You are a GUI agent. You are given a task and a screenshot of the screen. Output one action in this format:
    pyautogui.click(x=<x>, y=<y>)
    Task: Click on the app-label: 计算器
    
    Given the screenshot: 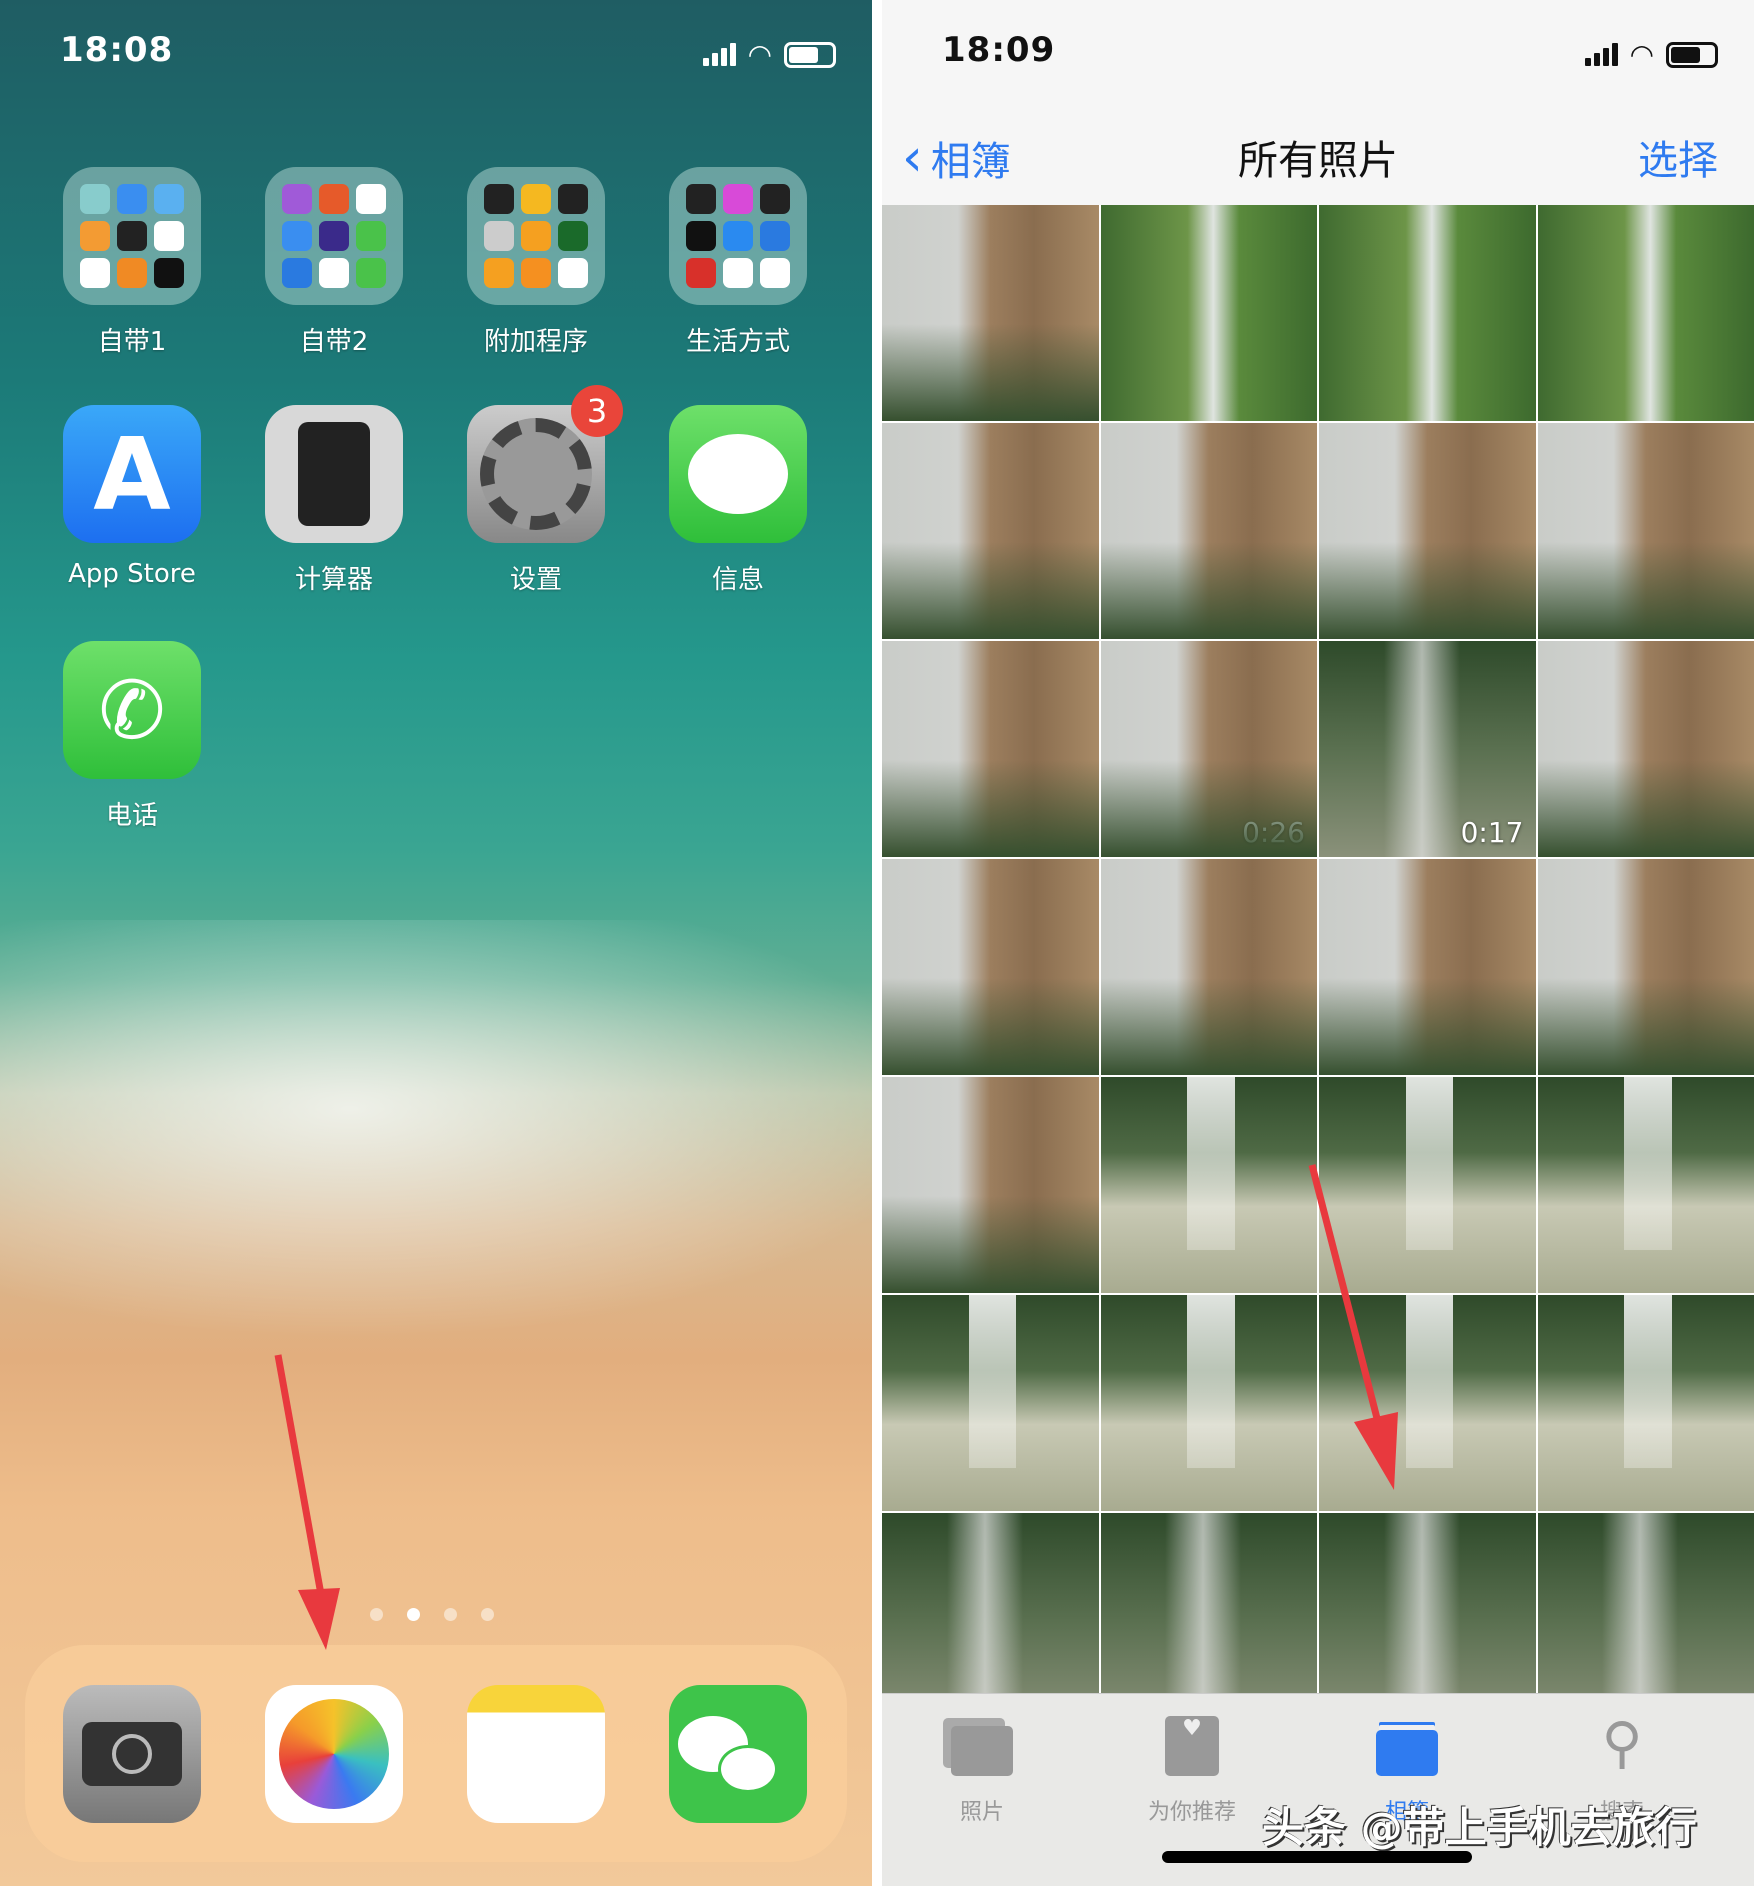 What is the action you would take?
    pyautogui.click(x=333, y=580)
    